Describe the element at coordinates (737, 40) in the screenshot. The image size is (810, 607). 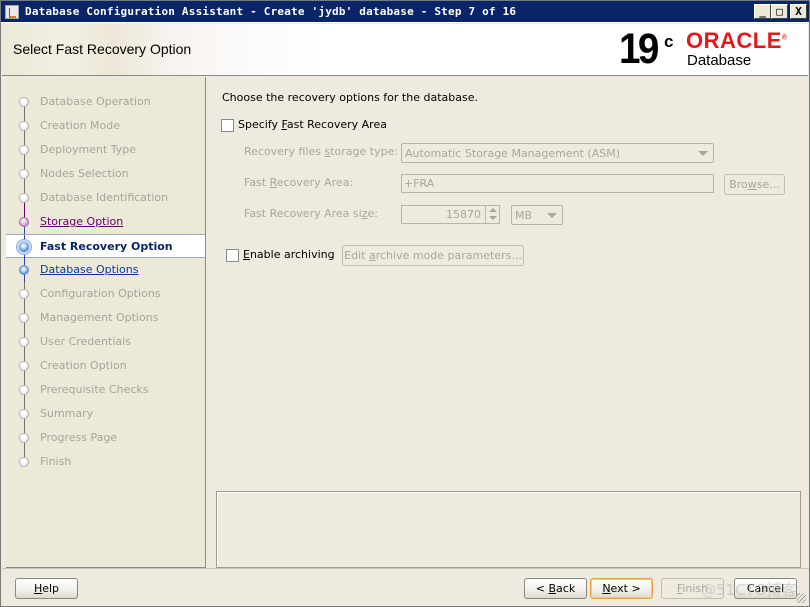
I see `logo-brand: ORACLE®` at that location.